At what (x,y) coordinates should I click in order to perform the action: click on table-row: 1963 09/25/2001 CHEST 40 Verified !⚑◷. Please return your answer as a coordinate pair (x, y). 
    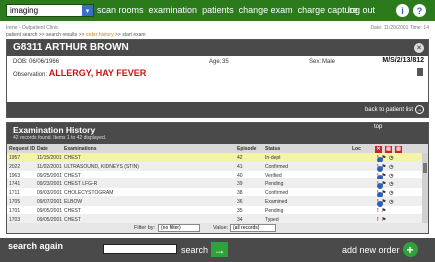
    Looking at the image, I should click on (215, 176).